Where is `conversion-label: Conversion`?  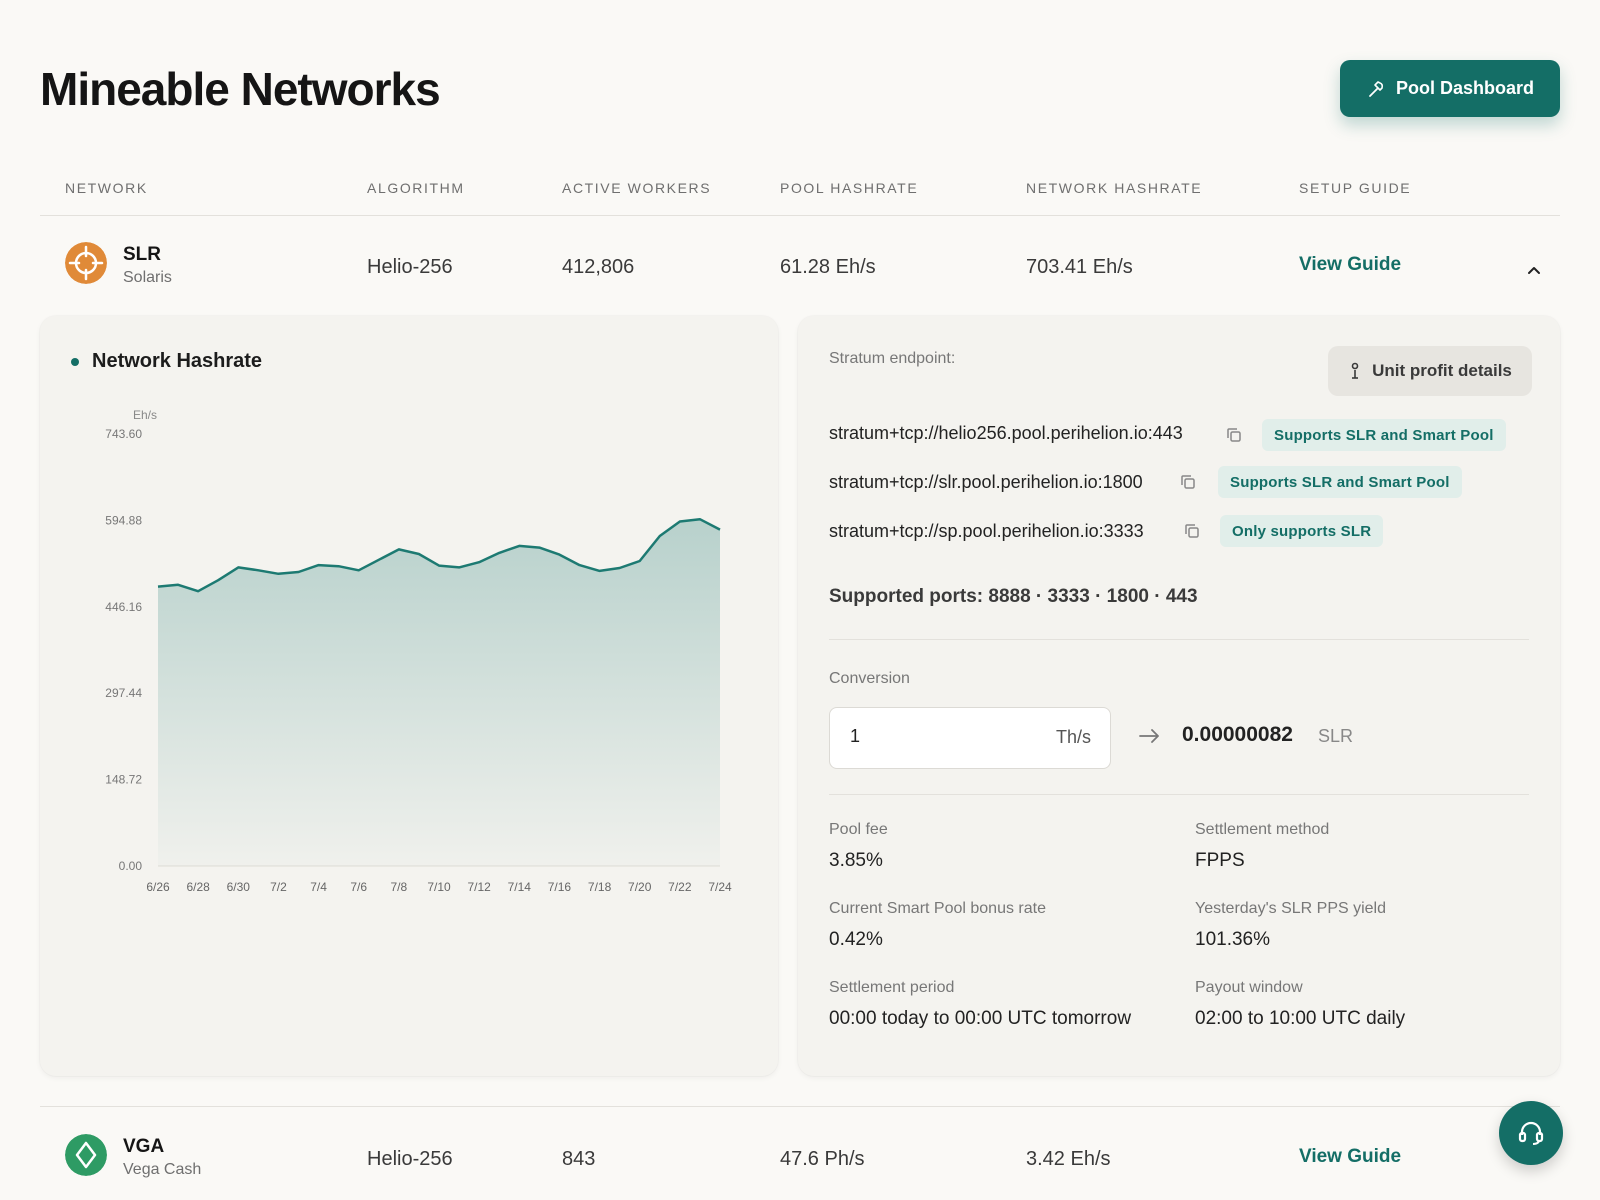 conversion-label: Conversion is located at coordinates (869, 678).